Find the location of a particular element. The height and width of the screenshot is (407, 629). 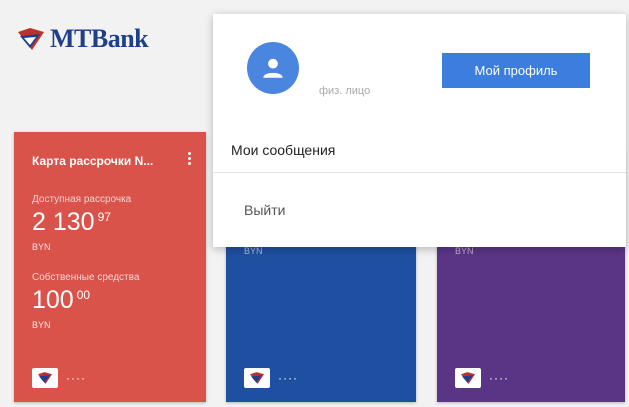

avatar is located at coordinates (273, 68).